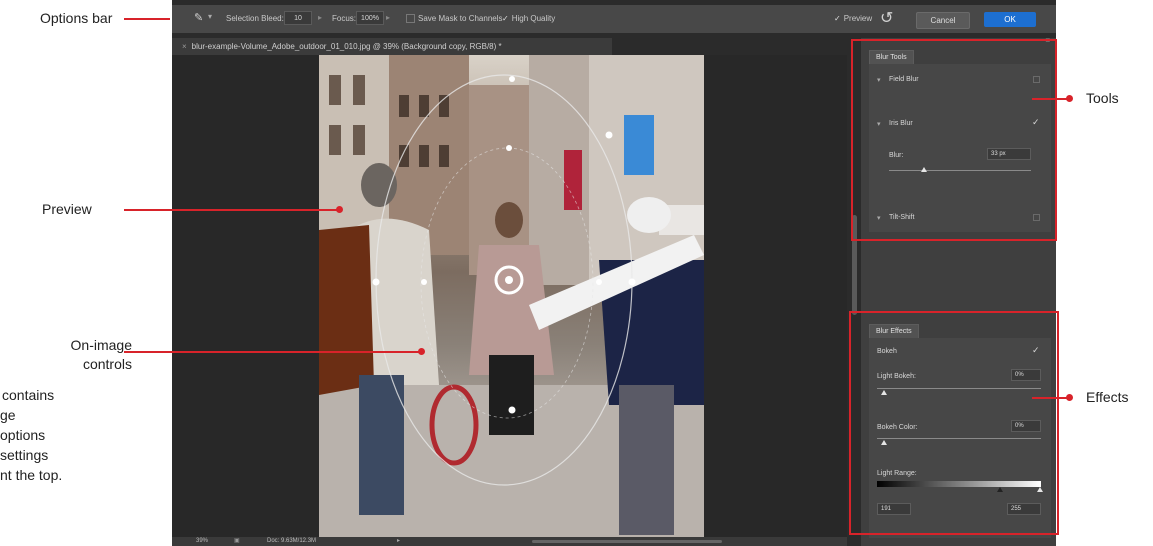 The width and height of the screenshot is (1153, 546). Describe the element at coordinates (954, 423) in the screenshot. I see `effects-highlight-box` at that location.